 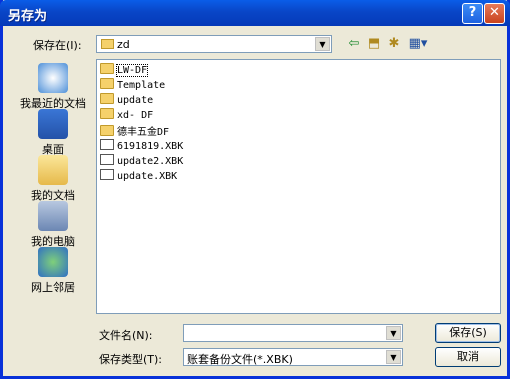 What do you see at coordinates (28, 16) in the screenshot?
I see `window-title: 另存为` at bounding box center [28, 16].